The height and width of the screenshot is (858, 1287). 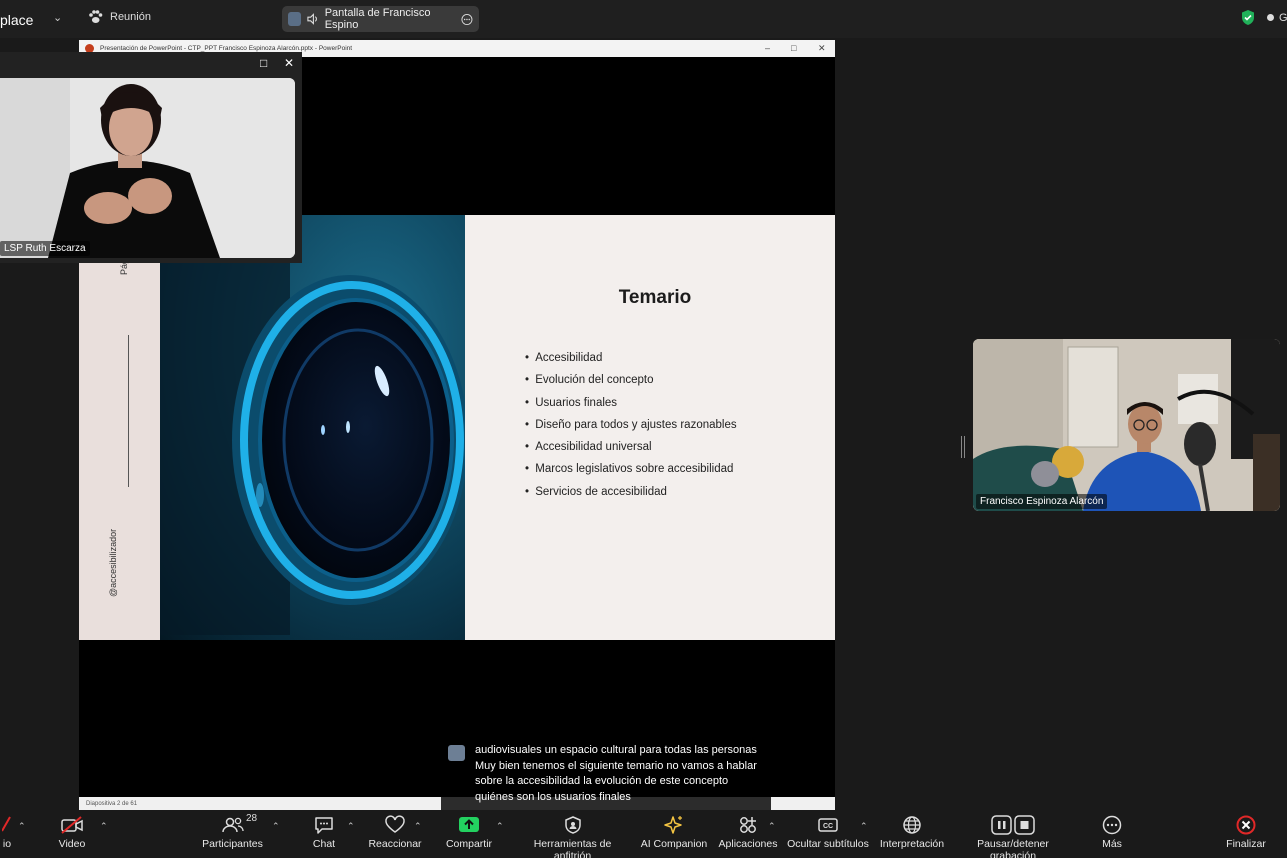 What do you see at coordinates (252, 818) in the screenshot?
I see `participants-count: 28` at bounding box center [252, 818].